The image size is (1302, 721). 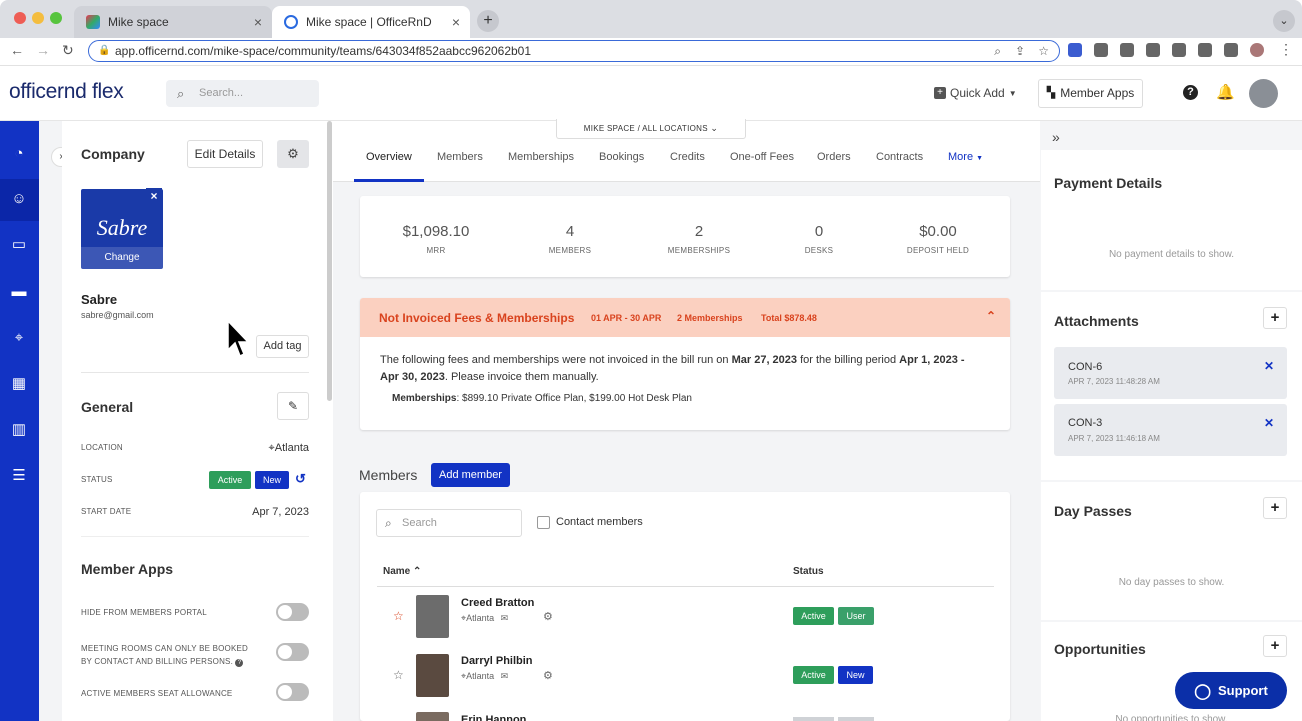 What do you see at coordinates (19, 430) in the screenshot?
I see `reports-chart-icon: ▥` at bounding box center [19, 430].